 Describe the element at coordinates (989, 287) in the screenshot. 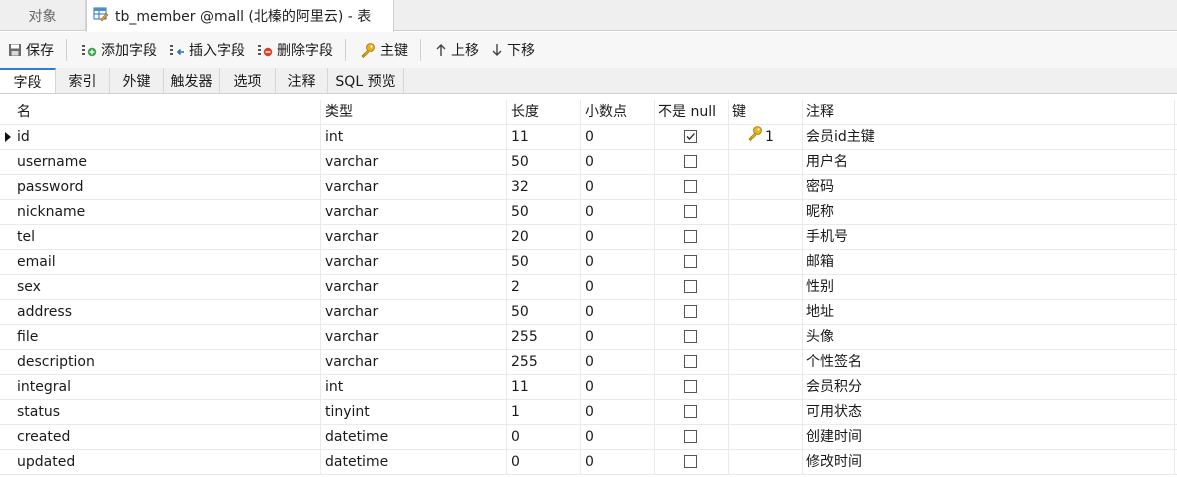

I see `field-comment-cell: 性别` at that location.